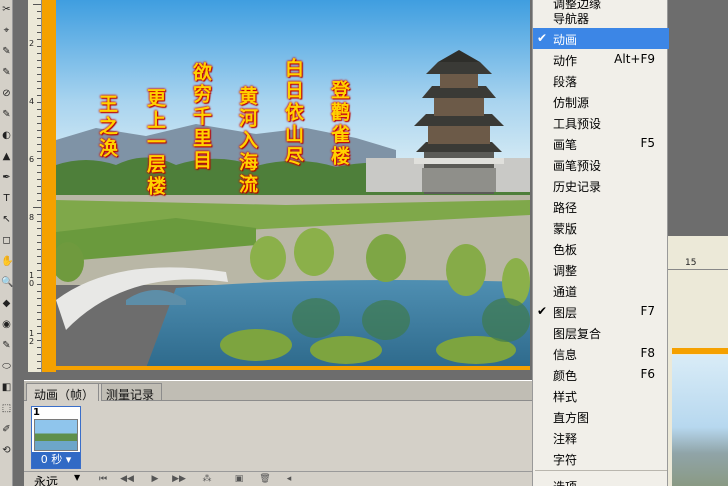 The image size is (728, 486). I want to click on menu-item-label: 调整, so click(565, 271).